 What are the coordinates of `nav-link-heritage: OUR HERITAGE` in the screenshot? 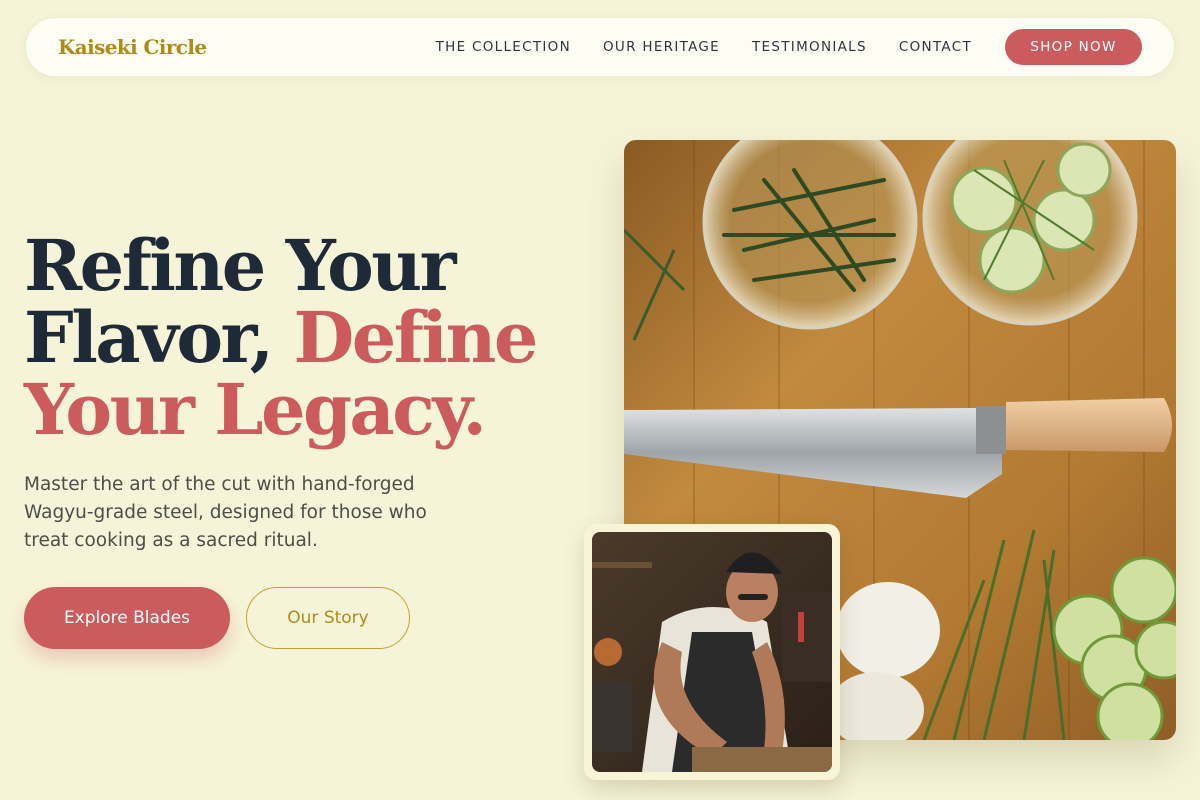 It's located at (661, 47).